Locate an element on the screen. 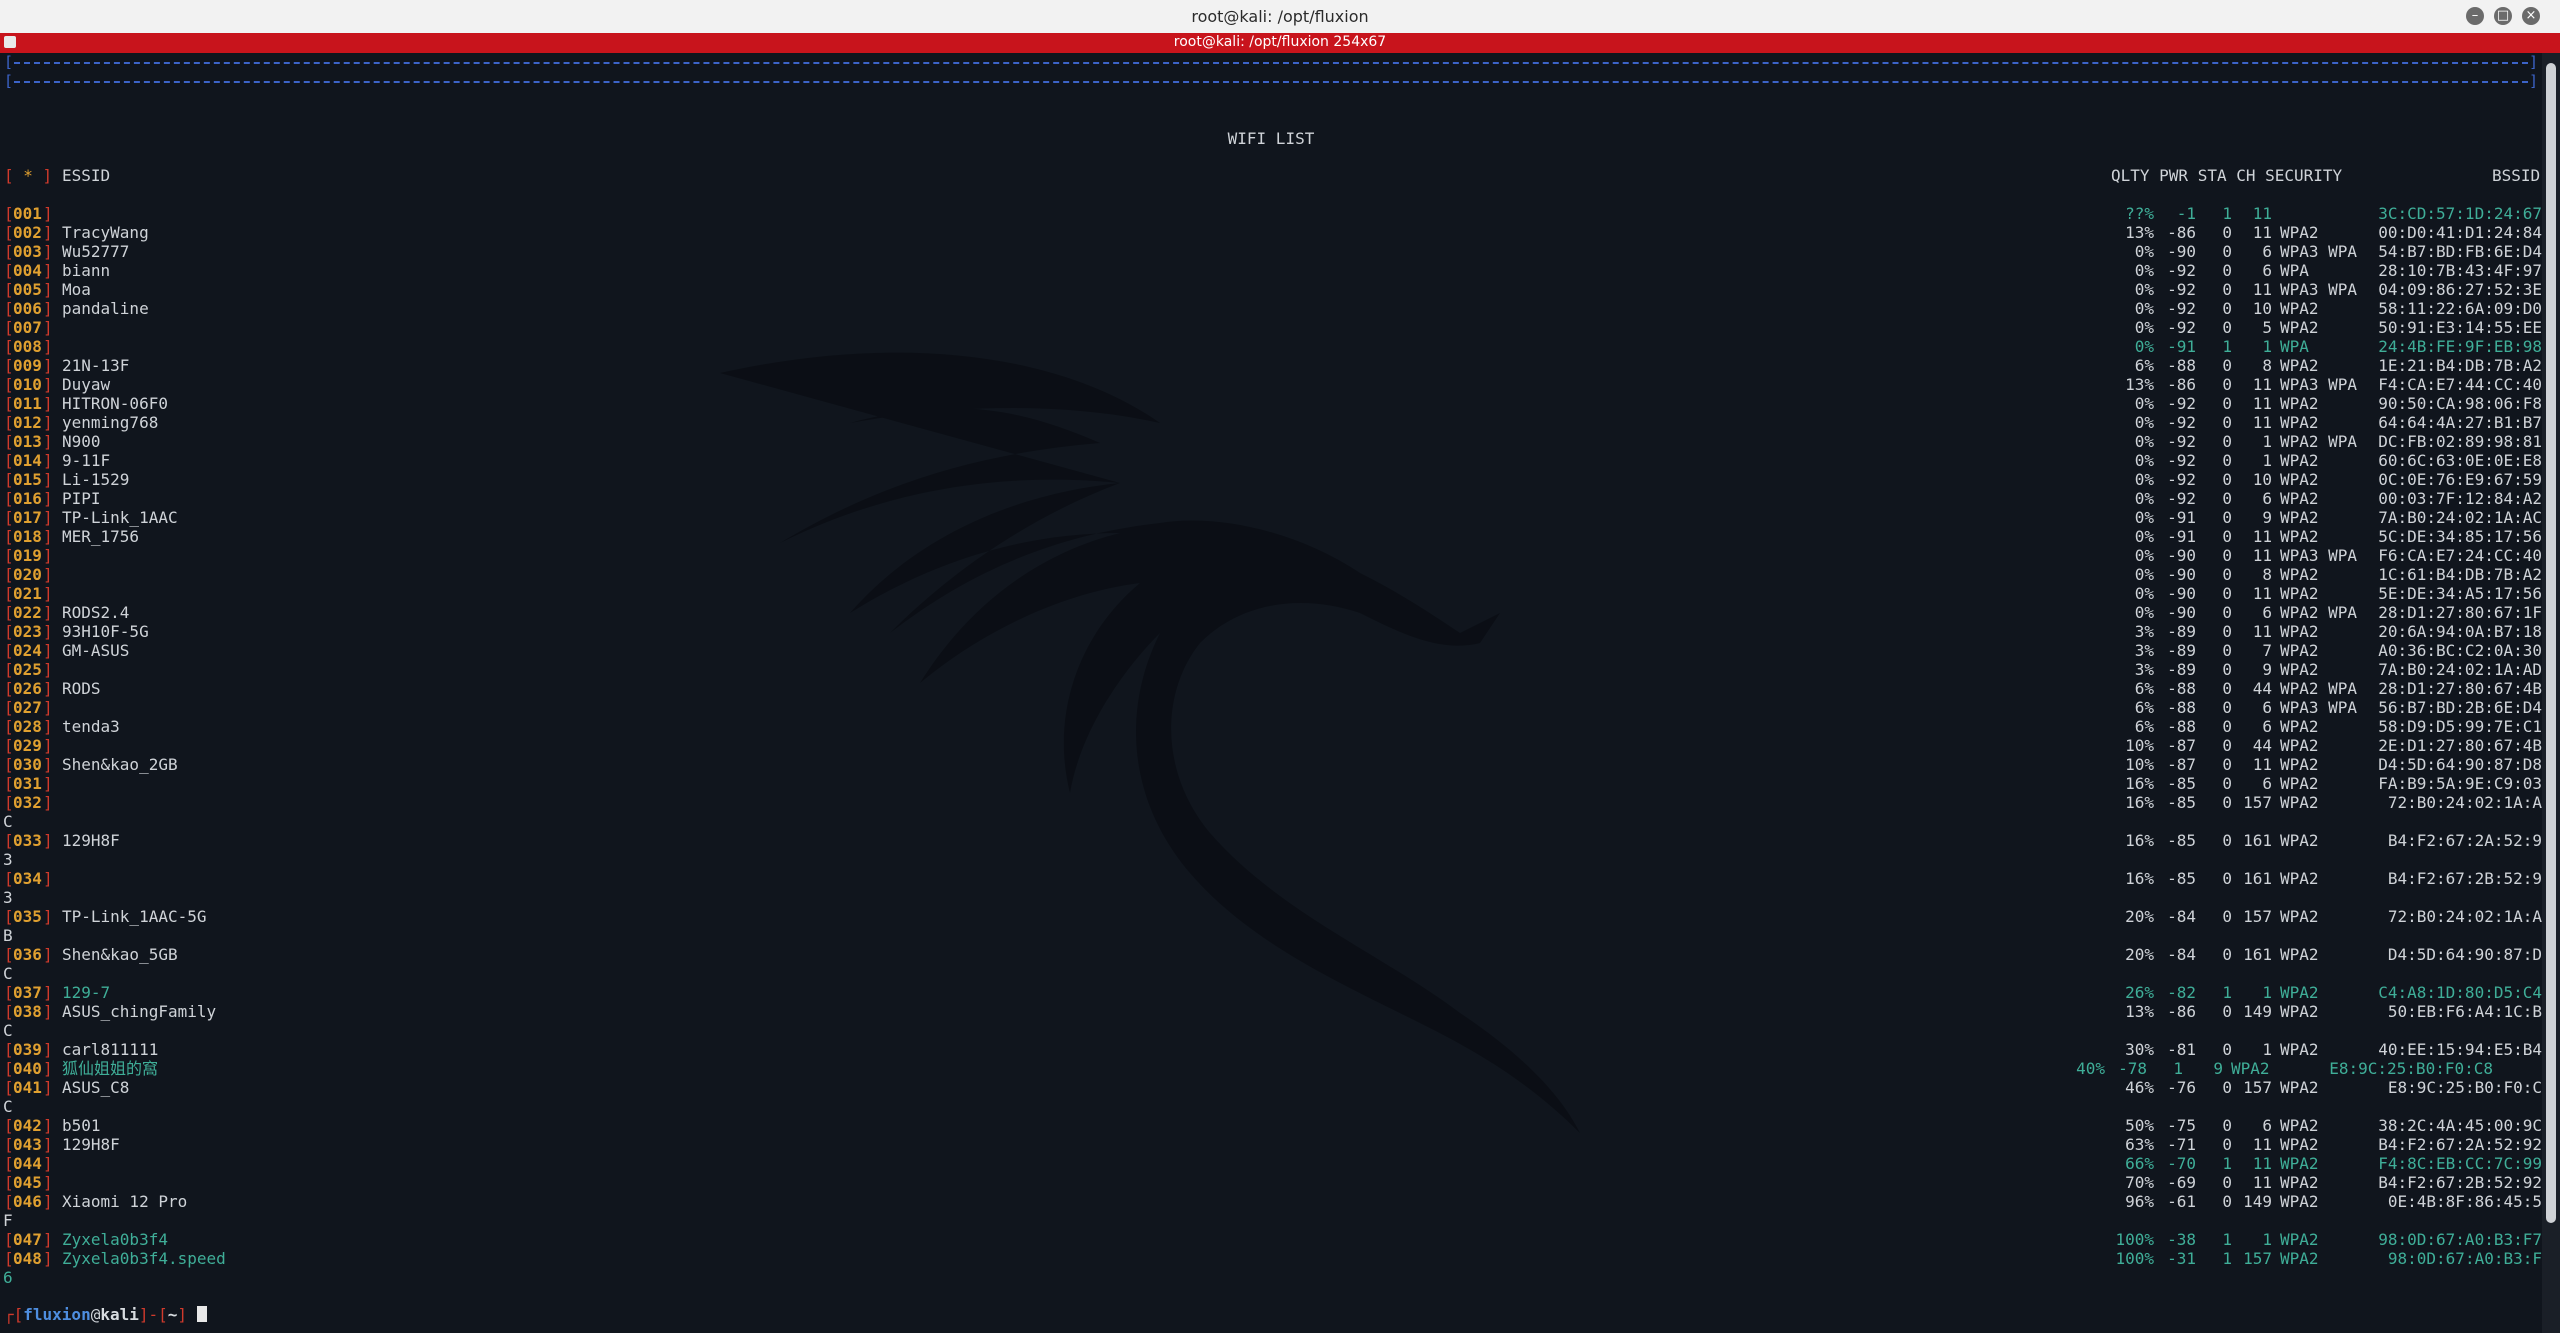  wifi-row: [029] 10% -87 0 44 WPA2 2E:D1:27:80:67:4B is located at coordinates (1271, 745).